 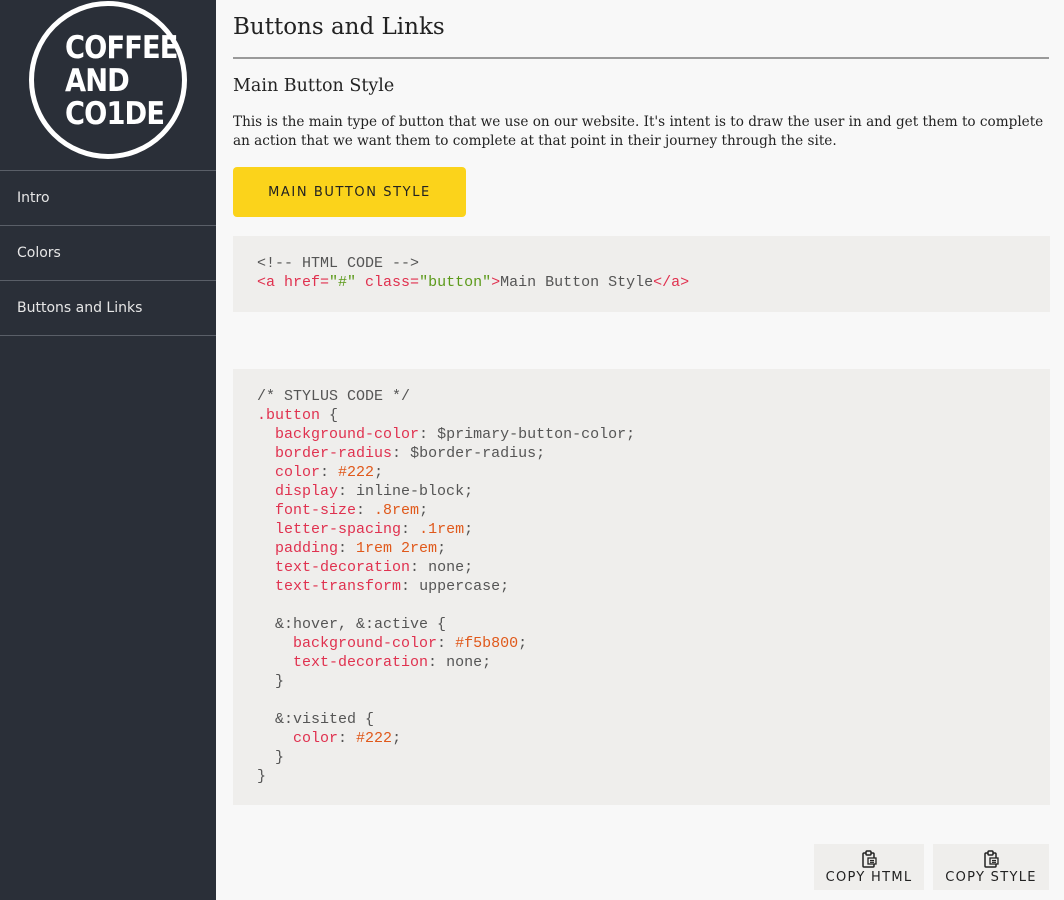 I want to click on logo: COFFEE AND CO1DE, so click(x=108, y=85).